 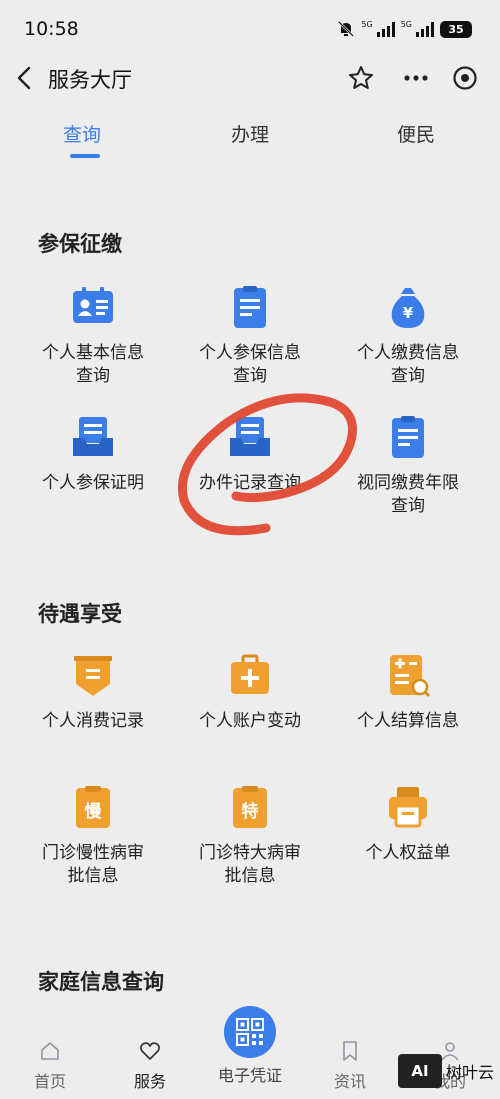 I want to click on heart-icon, so click(x=150, y=1051).